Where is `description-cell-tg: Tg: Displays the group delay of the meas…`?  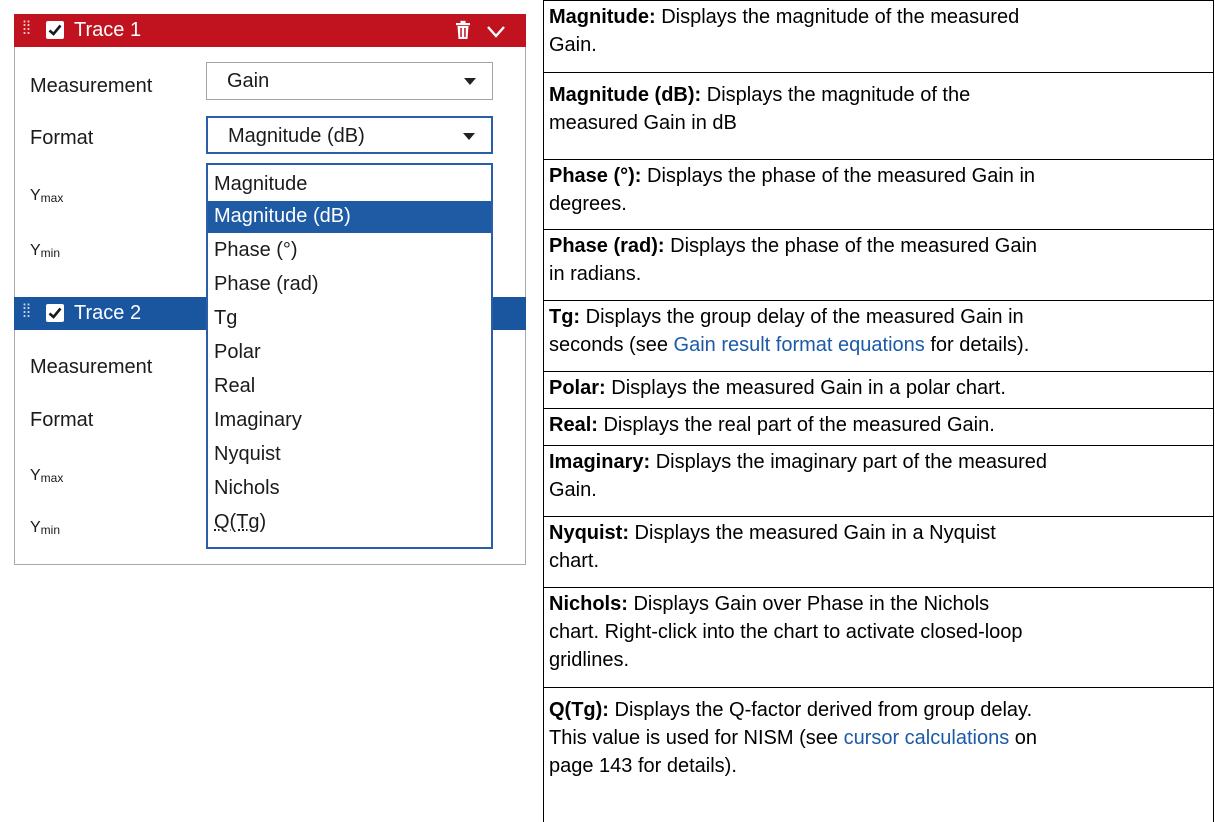 description-cell-tg: Tg: Displays the group delay of the meas… is located at coordinates (878, 335).